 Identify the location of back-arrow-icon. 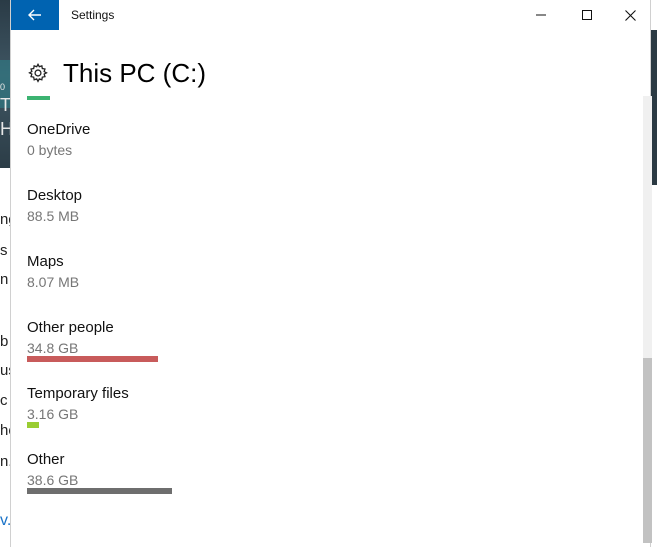
(34, 15).